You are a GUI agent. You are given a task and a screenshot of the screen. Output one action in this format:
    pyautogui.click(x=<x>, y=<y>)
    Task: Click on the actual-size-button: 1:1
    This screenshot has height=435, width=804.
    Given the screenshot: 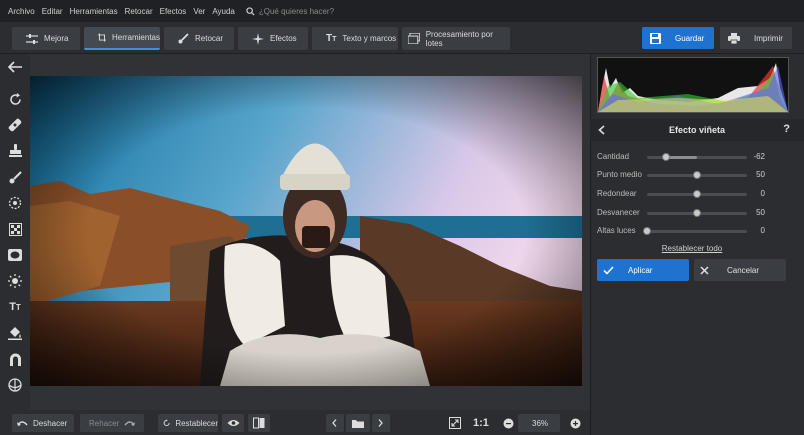 What is the action you would take?
    pyautogui.click(x=480, y=423)
    